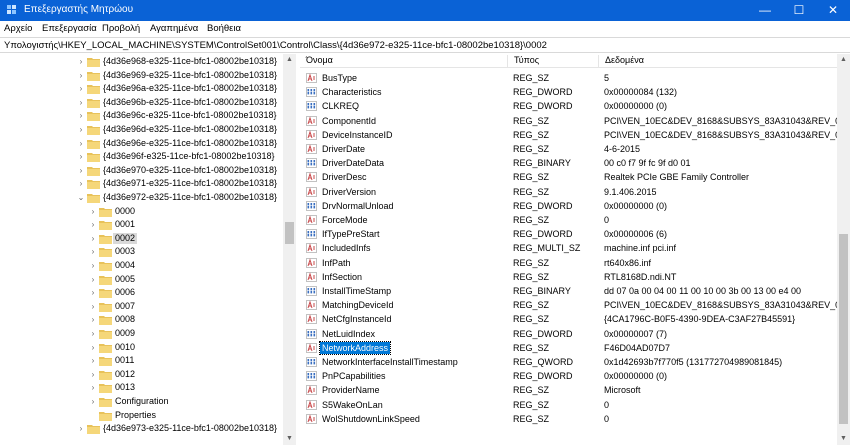 This screenshot has width=850, height=445. I want to click on column-data-header: Δεδομένα, so click(718, 61).